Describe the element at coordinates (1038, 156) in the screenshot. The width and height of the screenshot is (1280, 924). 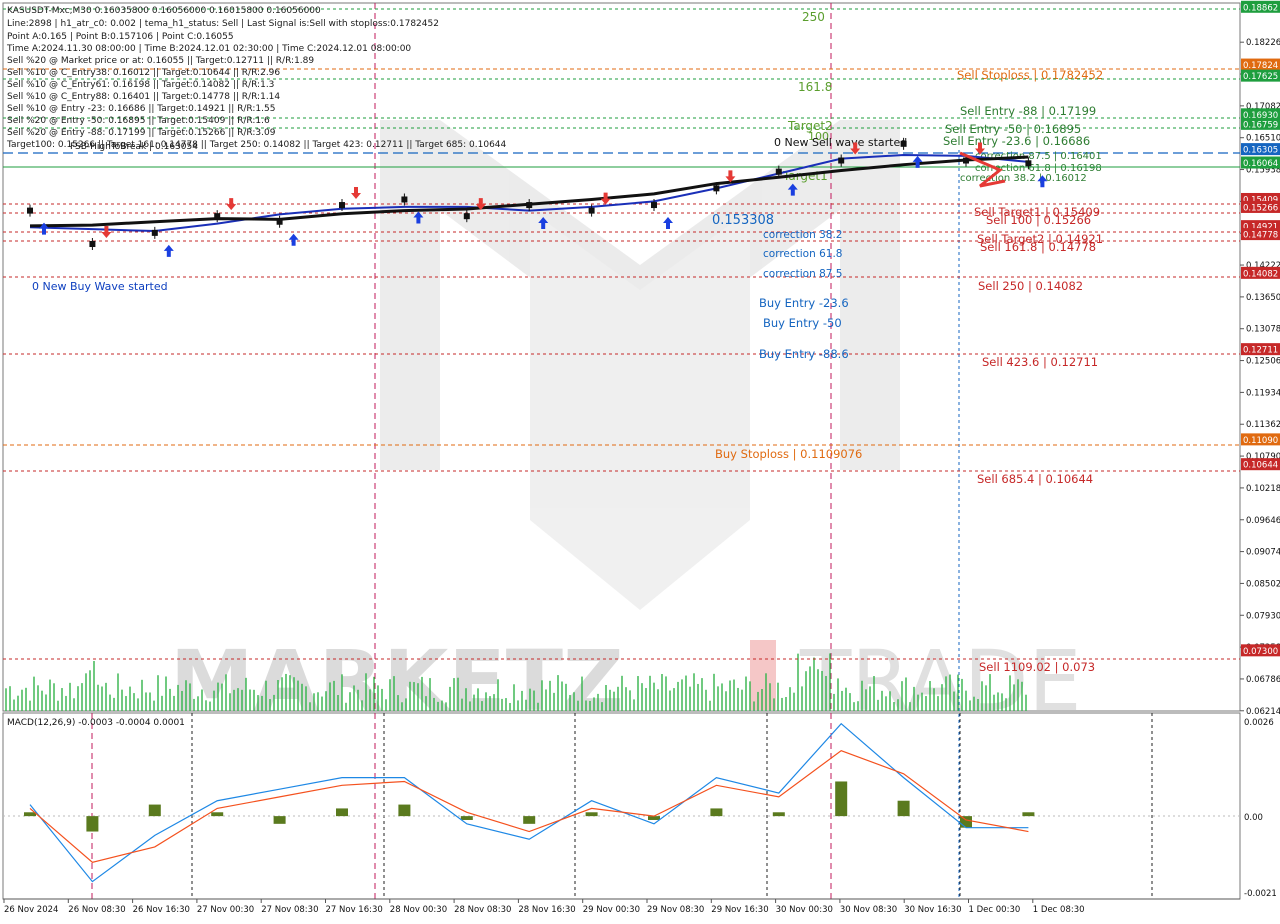
I see `level-label-correction-87: correction 87.5 | 0.16401` at that location.